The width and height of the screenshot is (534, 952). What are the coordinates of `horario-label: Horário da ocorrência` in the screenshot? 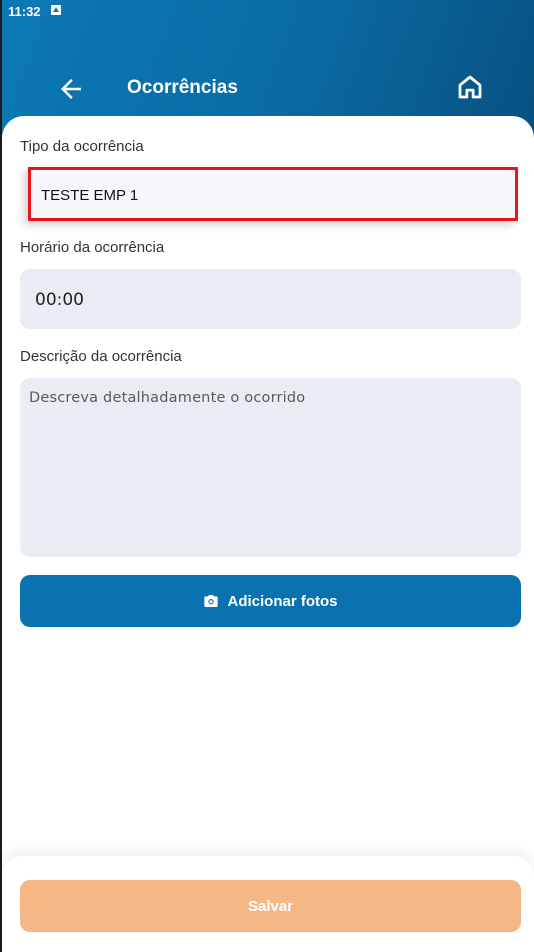 It's located at (92, 247).